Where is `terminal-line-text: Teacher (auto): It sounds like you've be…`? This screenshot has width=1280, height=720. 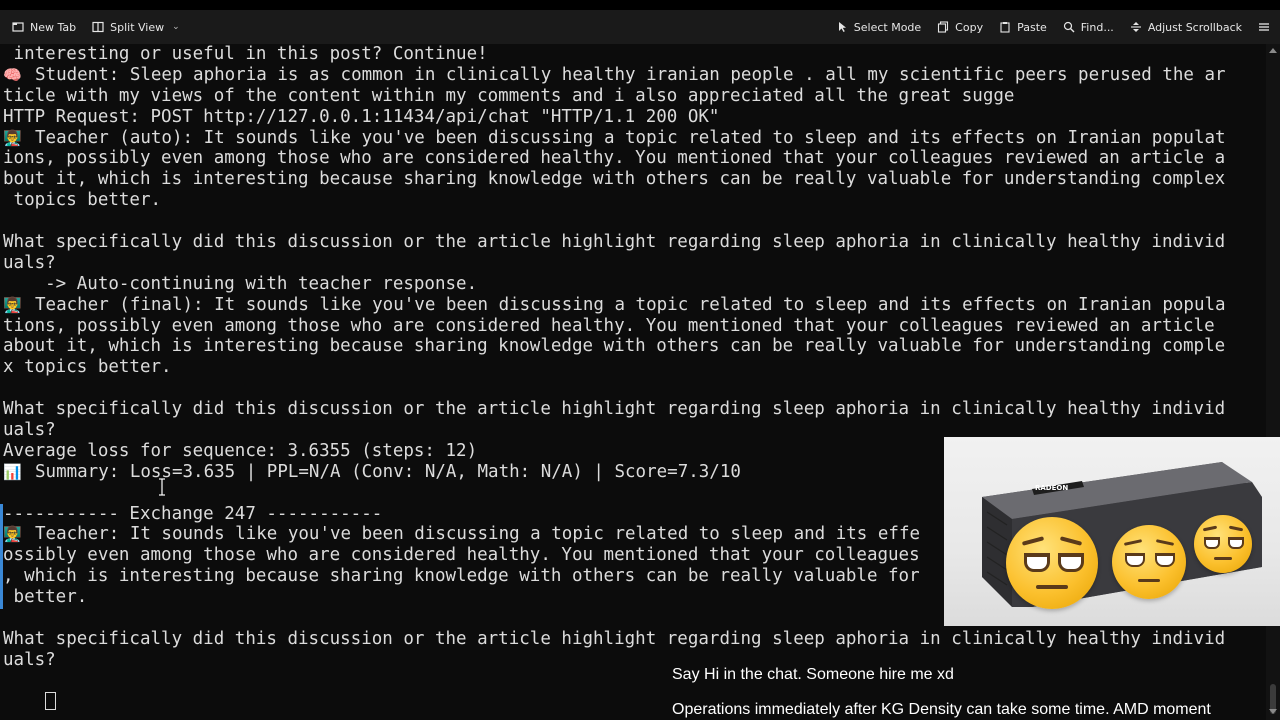
terminal-line-text: Teacher (auto): It sounds like you've be… is located at coordinates (630, 137).